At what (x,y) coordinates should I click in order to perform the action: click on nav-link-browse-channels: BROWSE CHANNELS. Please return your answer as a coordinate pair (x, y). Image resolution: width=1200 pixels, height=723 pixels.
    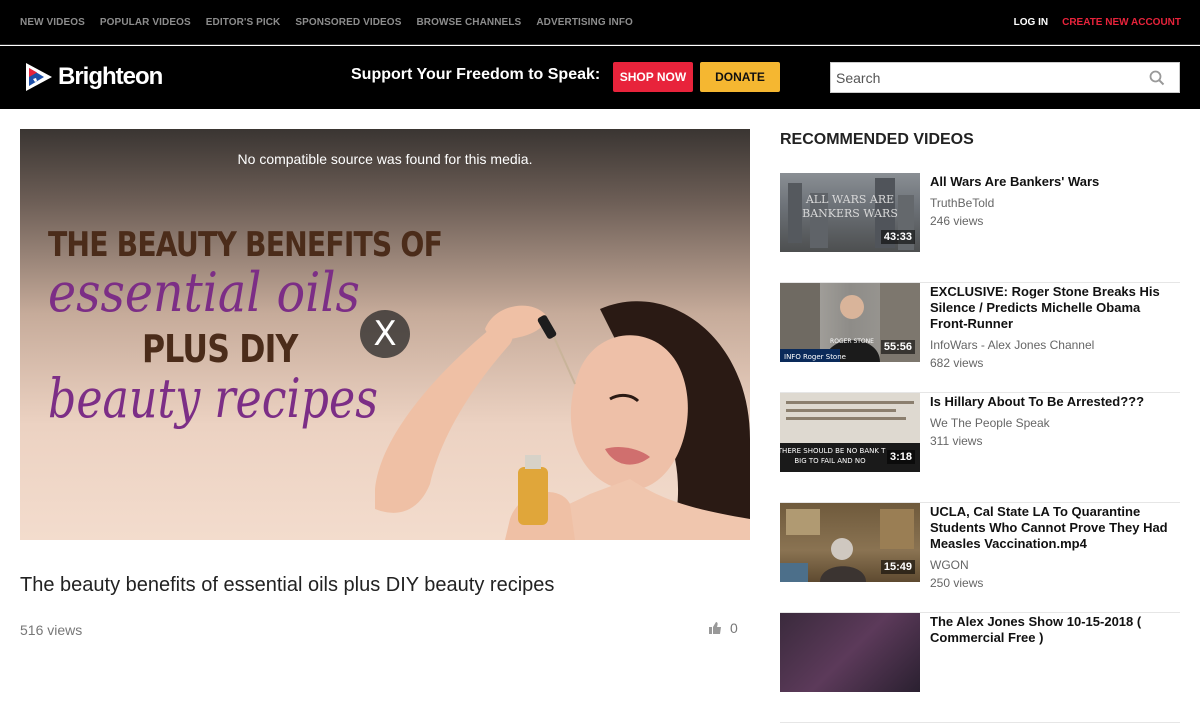
    Looking at the image, I should click on (468, 22).